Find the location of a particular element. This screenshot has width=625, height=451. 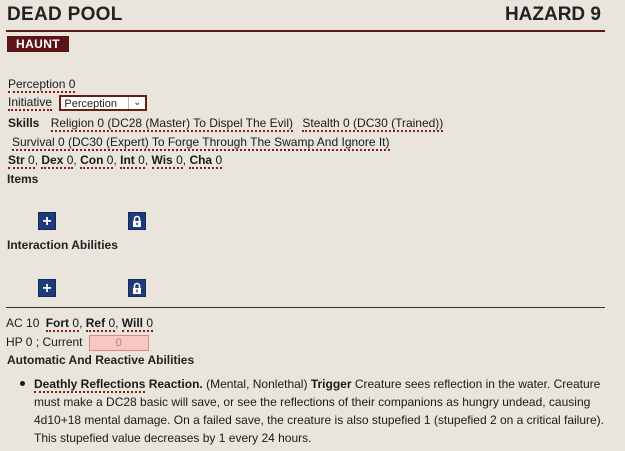

bullet-icon is located at coordinates (22, 383).